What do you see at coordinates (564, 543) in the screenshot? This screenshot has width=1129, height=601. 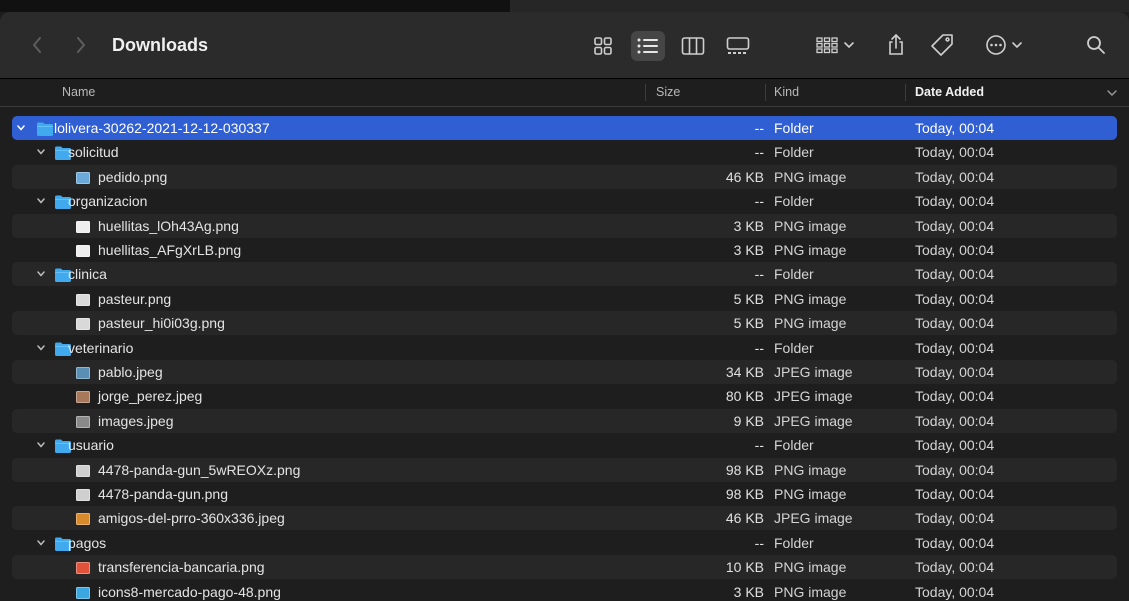 I see `folder-row: pagos -- Folder Today, 00:04` at bounding box center [564, 543].